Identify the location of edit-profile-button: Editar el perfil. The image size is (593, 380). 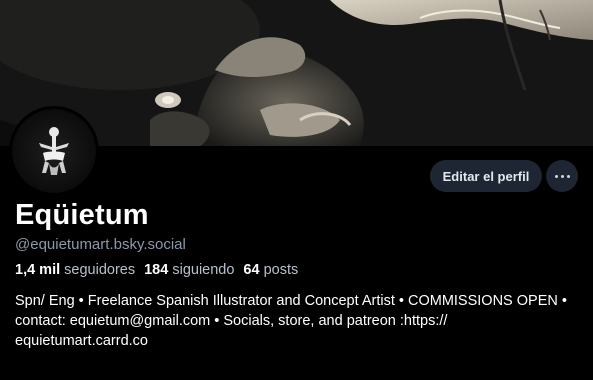
(486, 176).